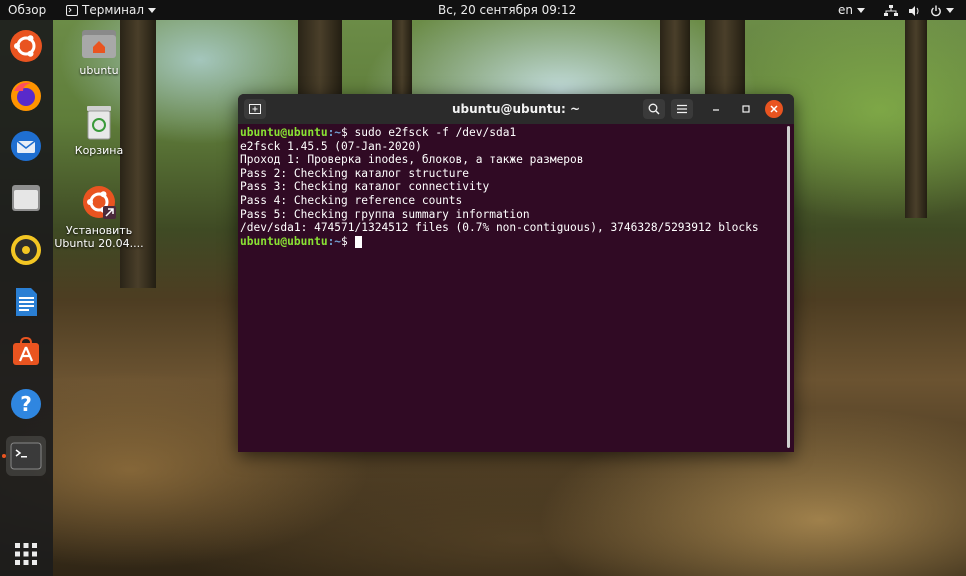 Image resolution: width=966 pixels, height=576 pixels. I want to click on dock-firefox, so click(26, 96).